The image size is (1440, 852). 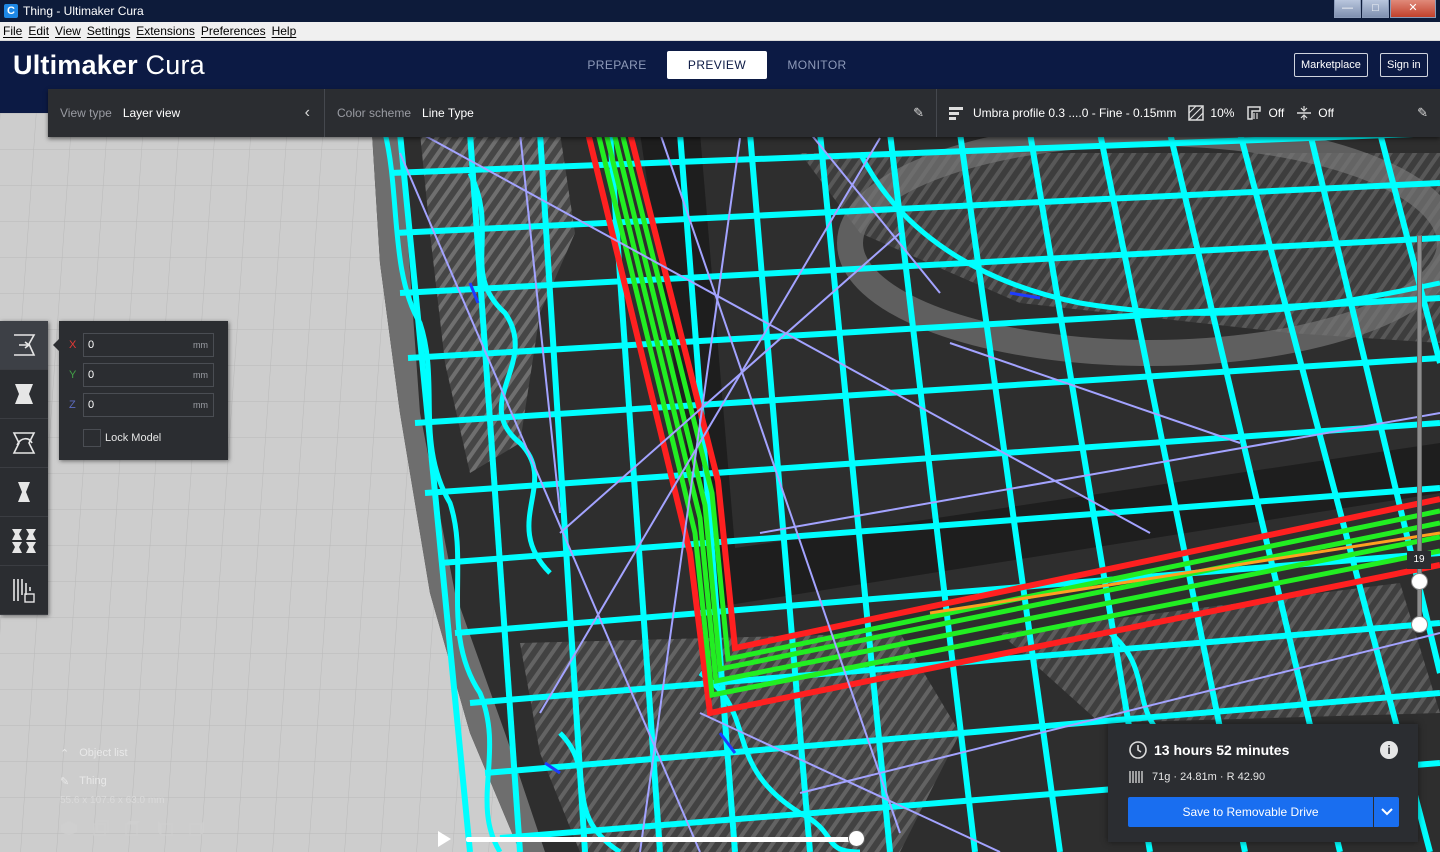 I want to click on x-unit: mm, so click(x=200, y=345).